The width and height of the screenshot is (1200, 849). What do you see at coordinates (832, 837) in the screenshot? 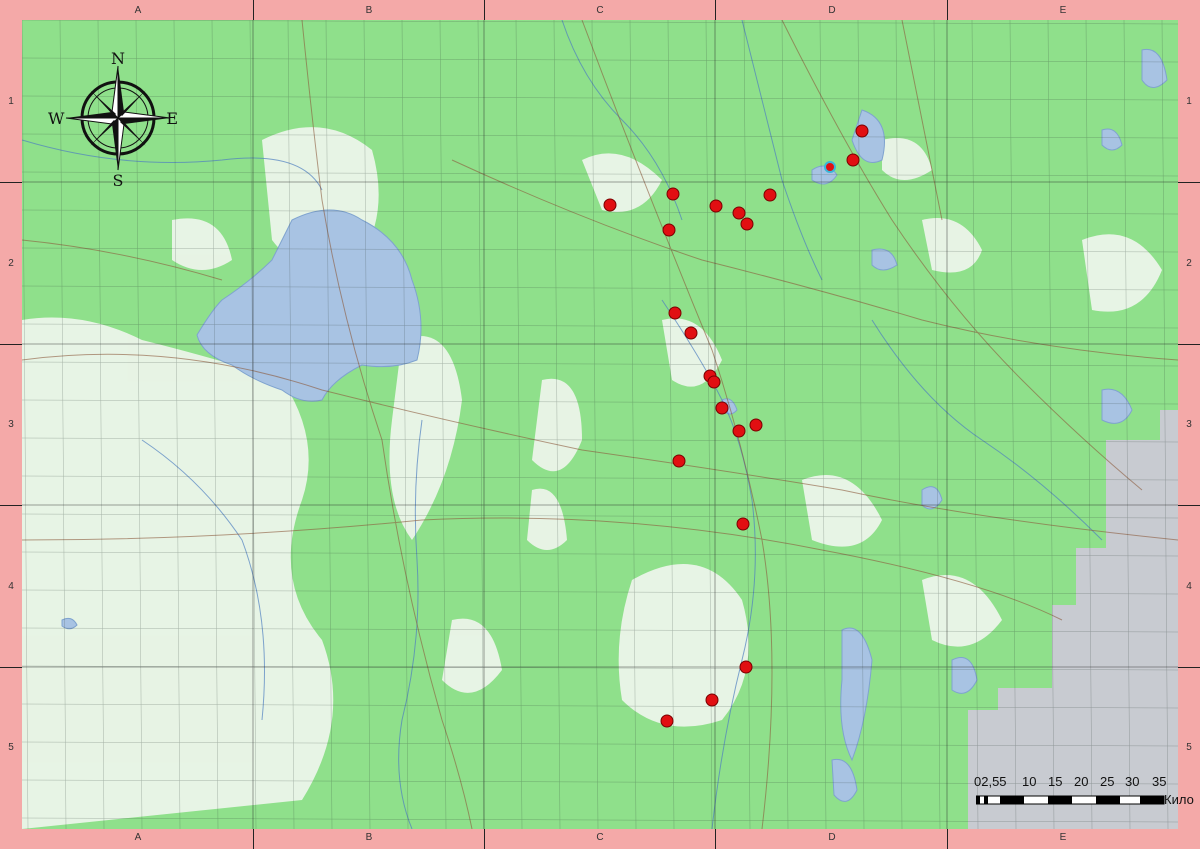
I see `col-label-d-bottom: D` at bounding box center [832, 837].